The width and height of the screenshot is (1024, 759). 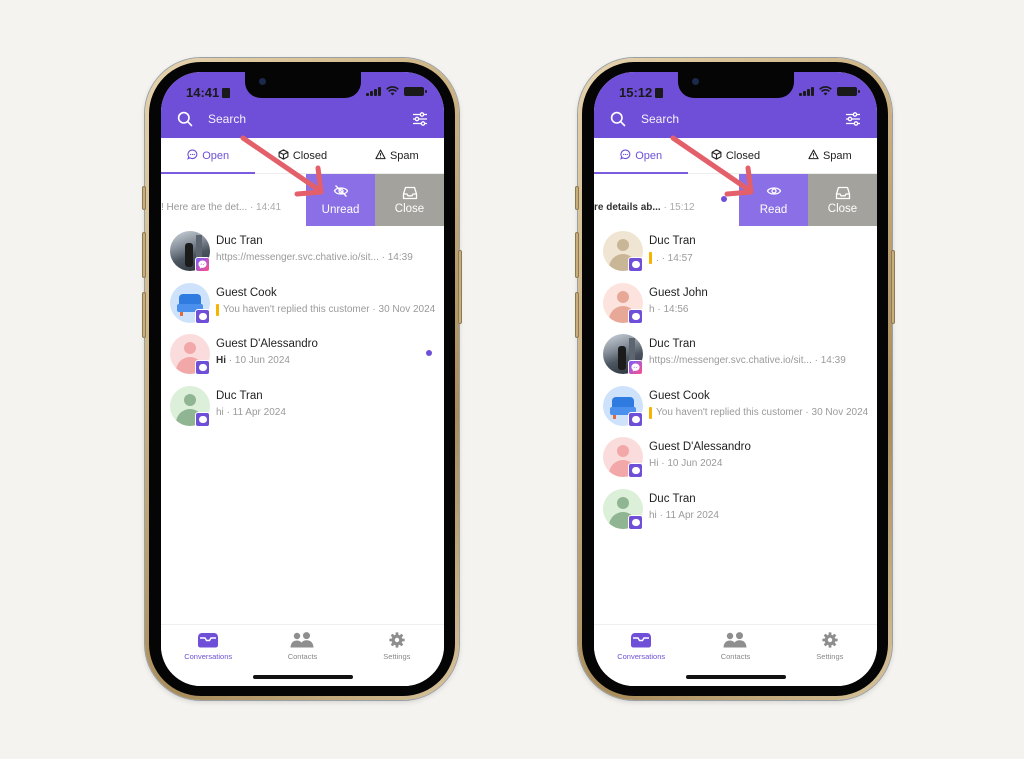 What do you see at coordinates (678, 292) in the screenshot?
I see `contact-name: Guest John` at bounding box center [678, 292].